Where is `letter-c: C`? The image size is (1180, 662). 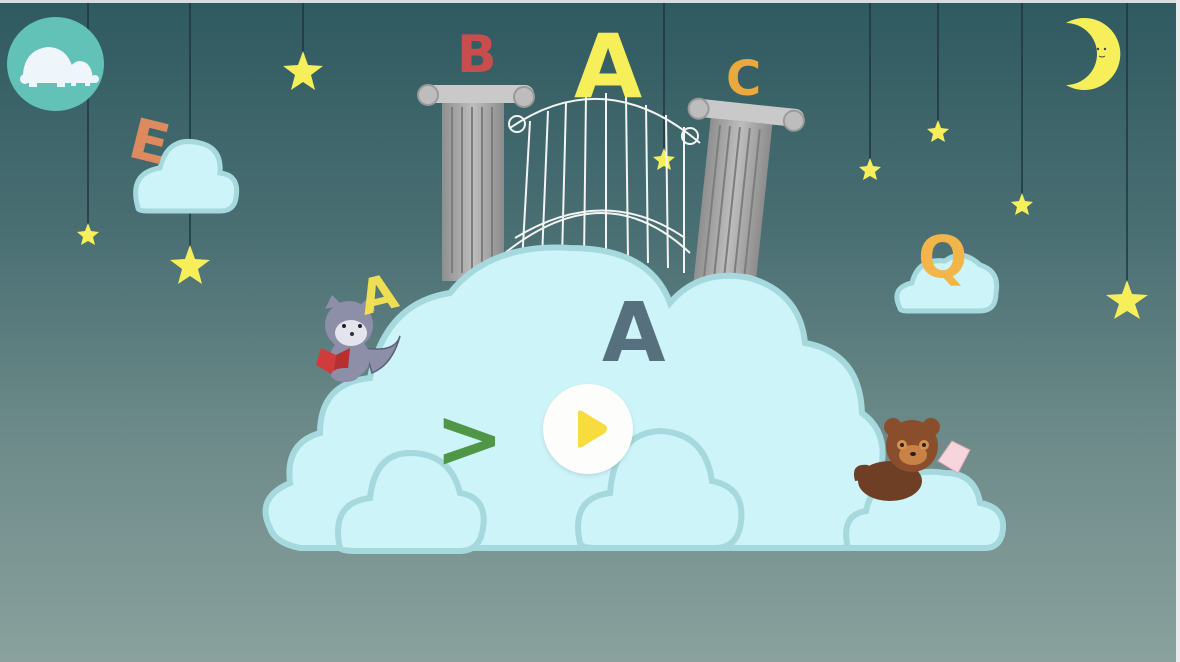 letter-c: C is located at coordinates (744, 79).